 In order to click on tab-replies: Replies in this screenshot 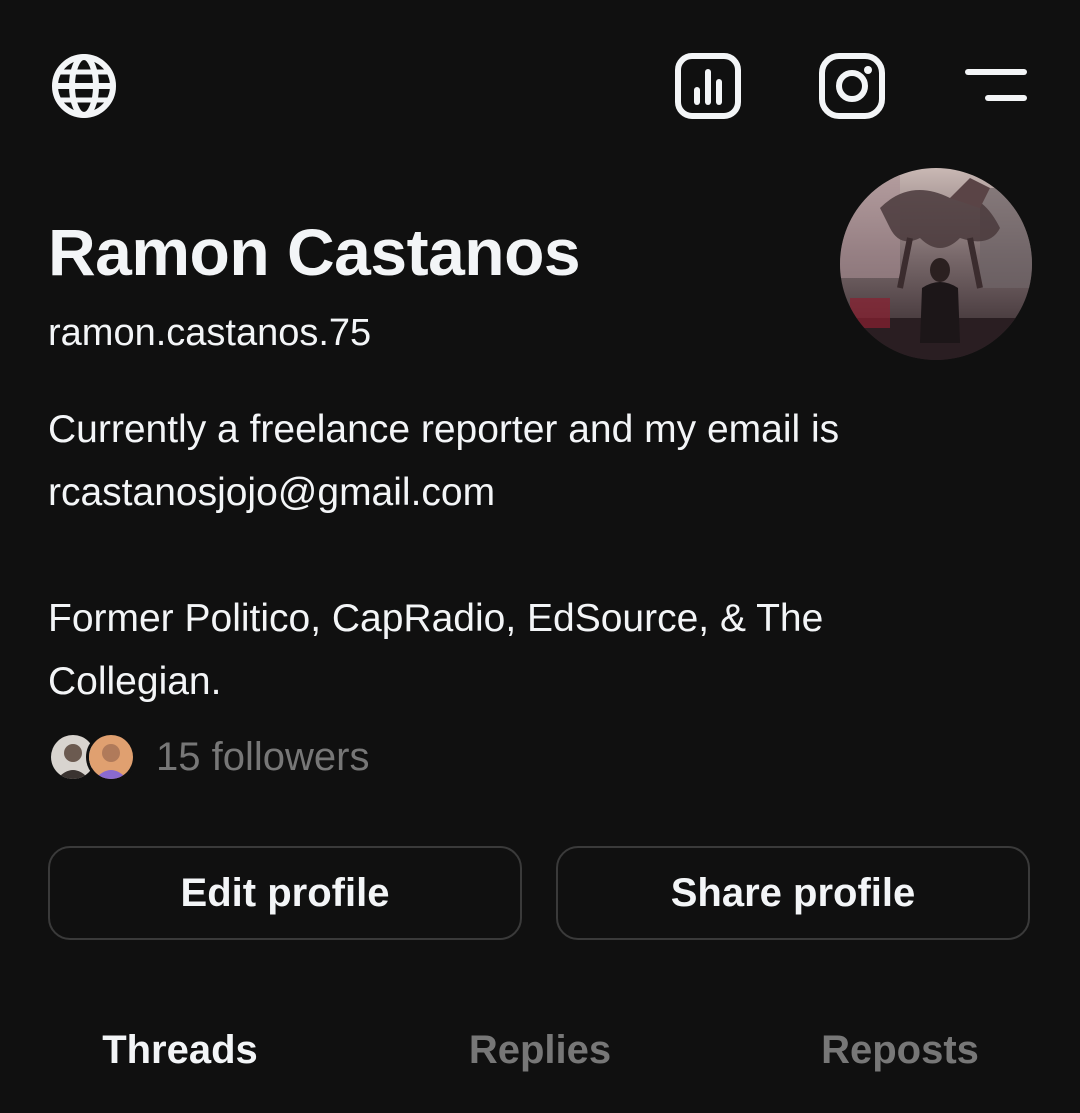, I will do `click(540, 1050)`.